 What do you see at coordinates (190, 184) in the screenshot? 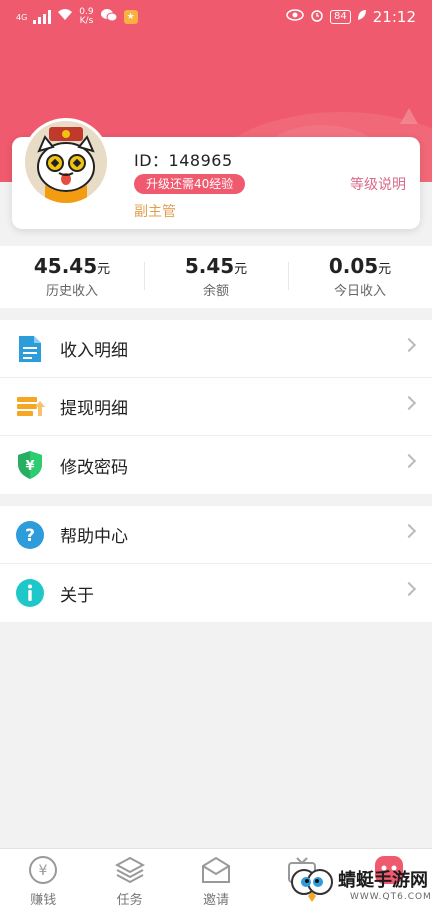
I see `upgrade-badge: 升级还需40经验` at bounding box center [190, 184].